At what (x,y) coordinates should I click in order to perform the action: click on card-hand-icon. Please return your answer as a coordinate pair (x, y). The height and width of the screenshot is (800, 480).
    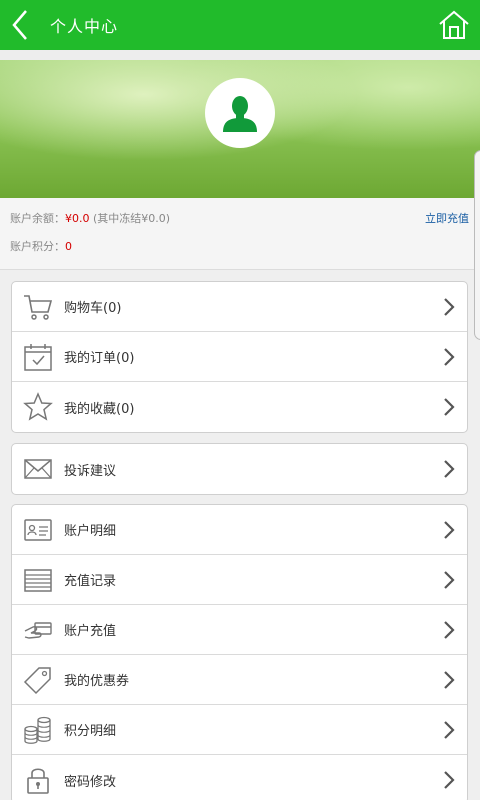
    Looking at the image, I should click on (38, 630).